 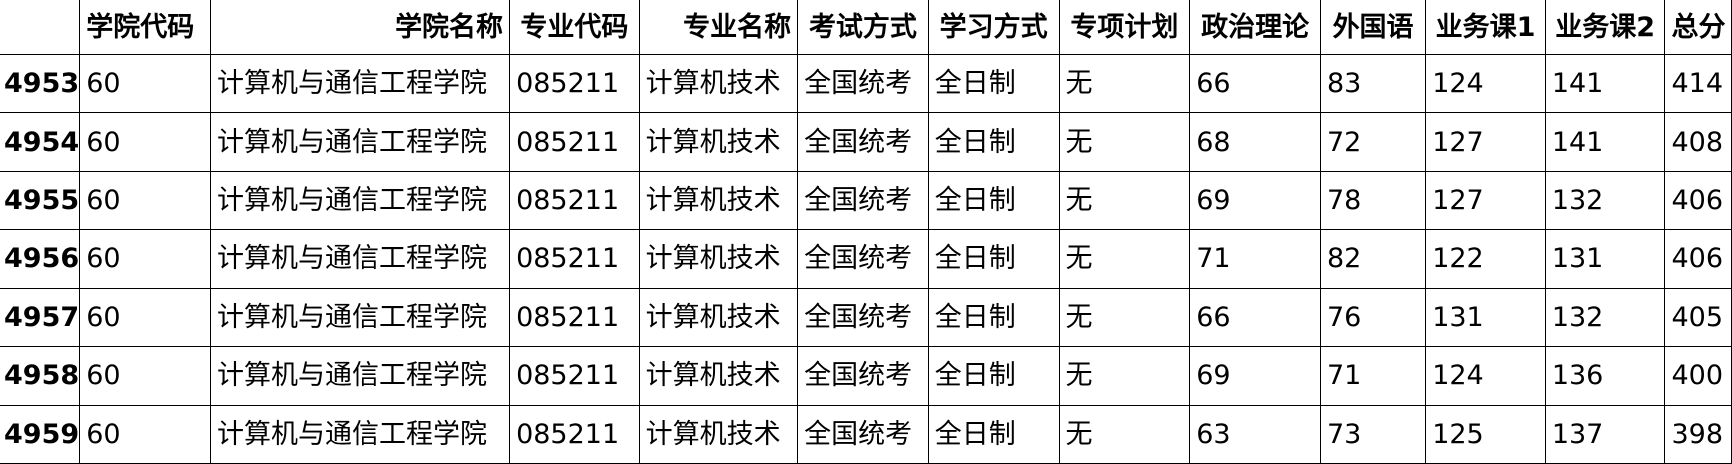 I want to click on header-study-mode: 学习方式, so click(x=993, y=27).